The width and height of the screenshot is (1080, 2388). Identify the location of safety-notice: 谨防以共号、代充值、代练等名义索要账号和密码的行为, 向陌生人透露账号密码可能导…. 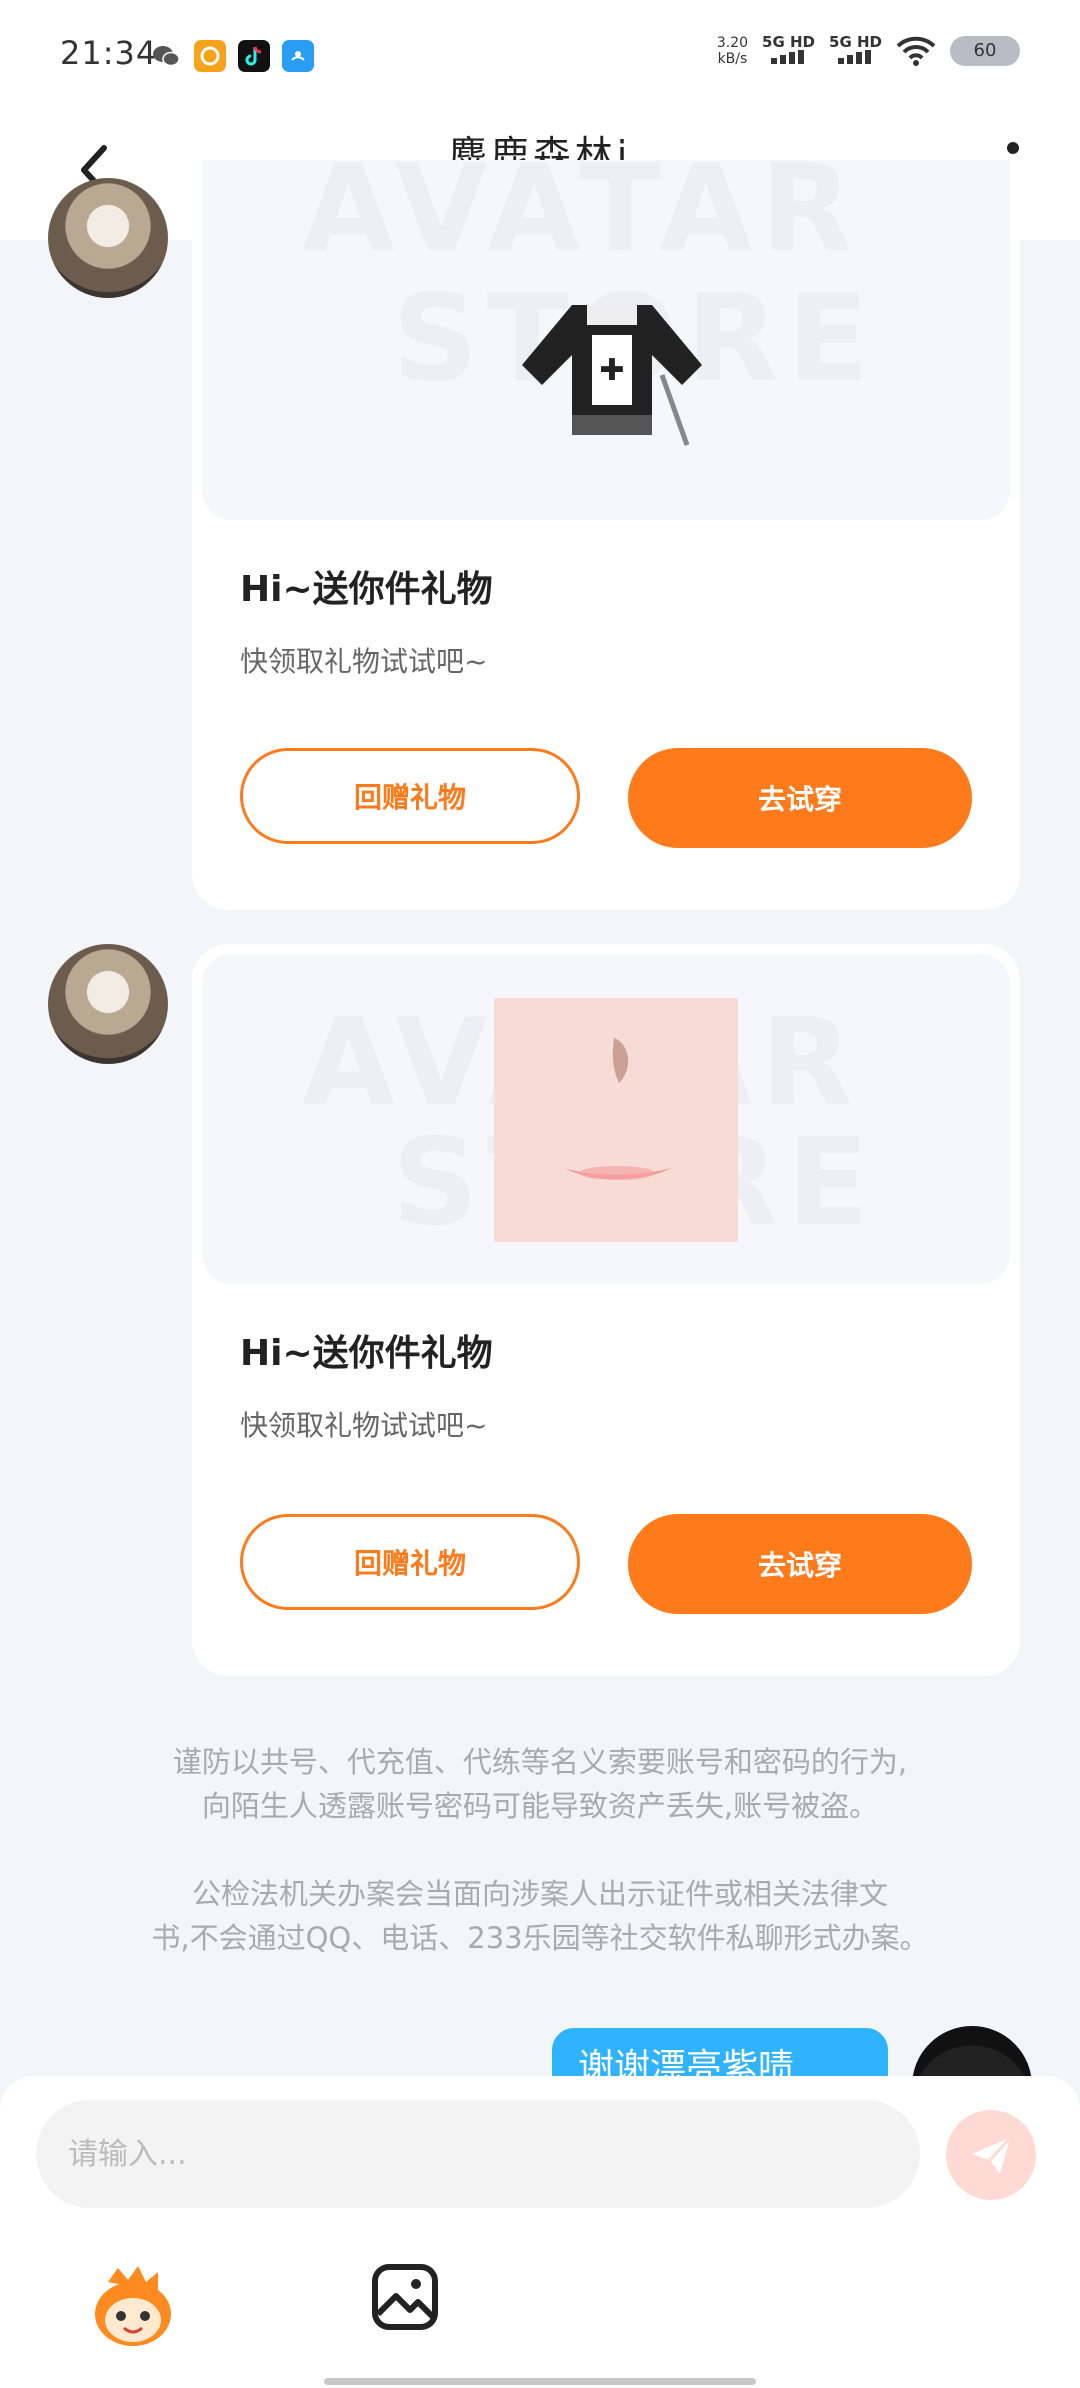
(540, 1784).